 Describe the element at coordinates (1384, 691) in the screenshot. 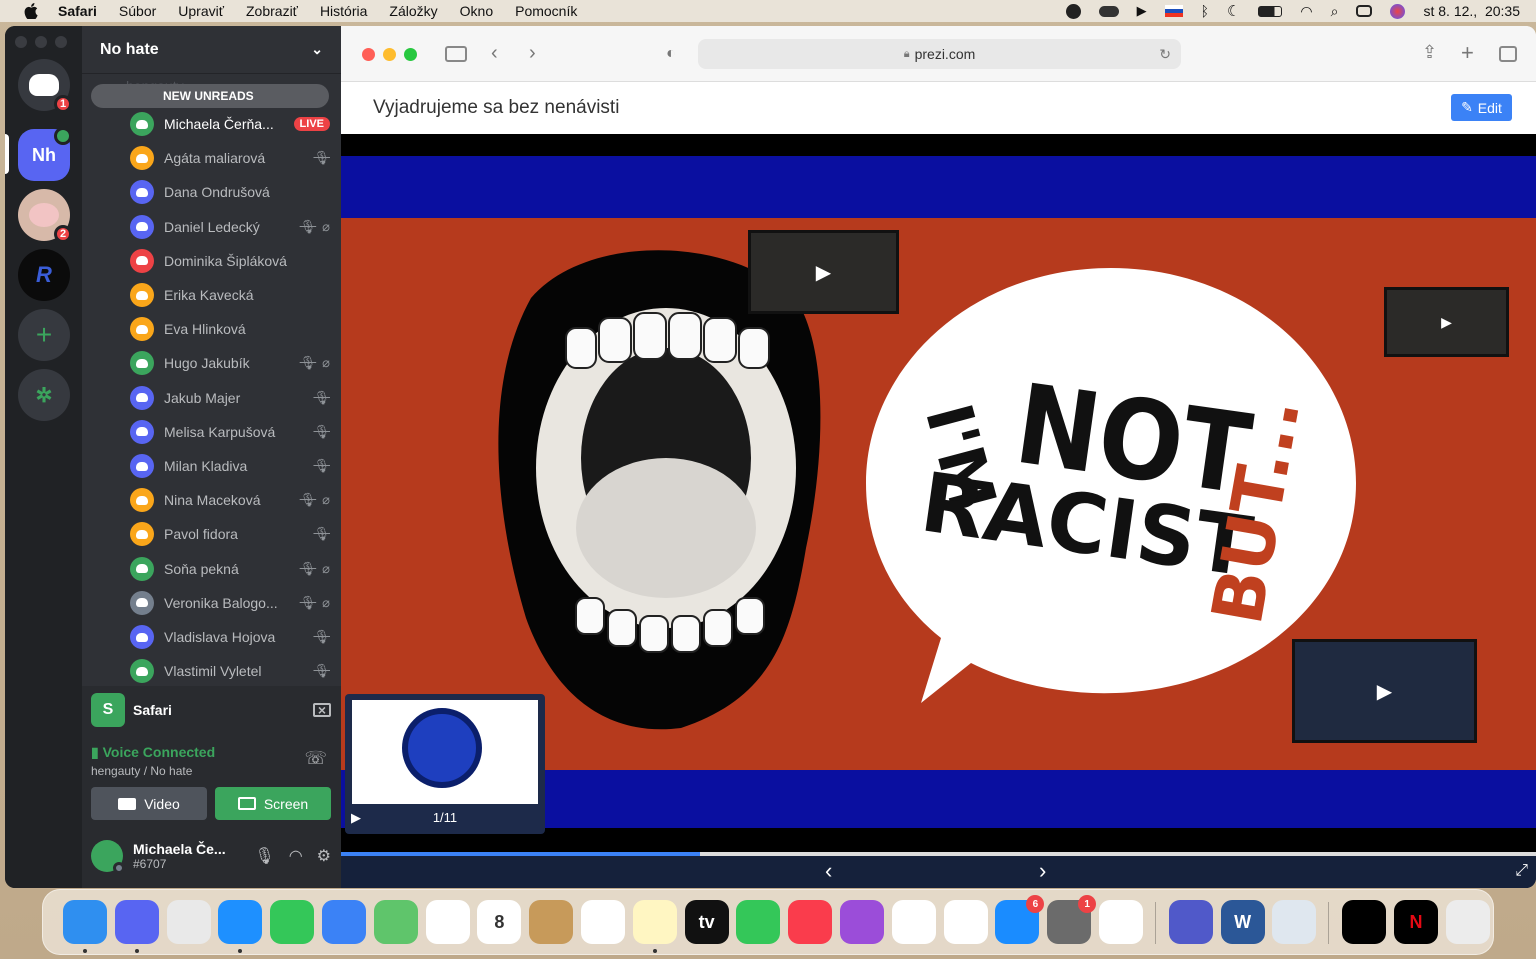

I see `video-thumbnail-3: ▶` at that location.